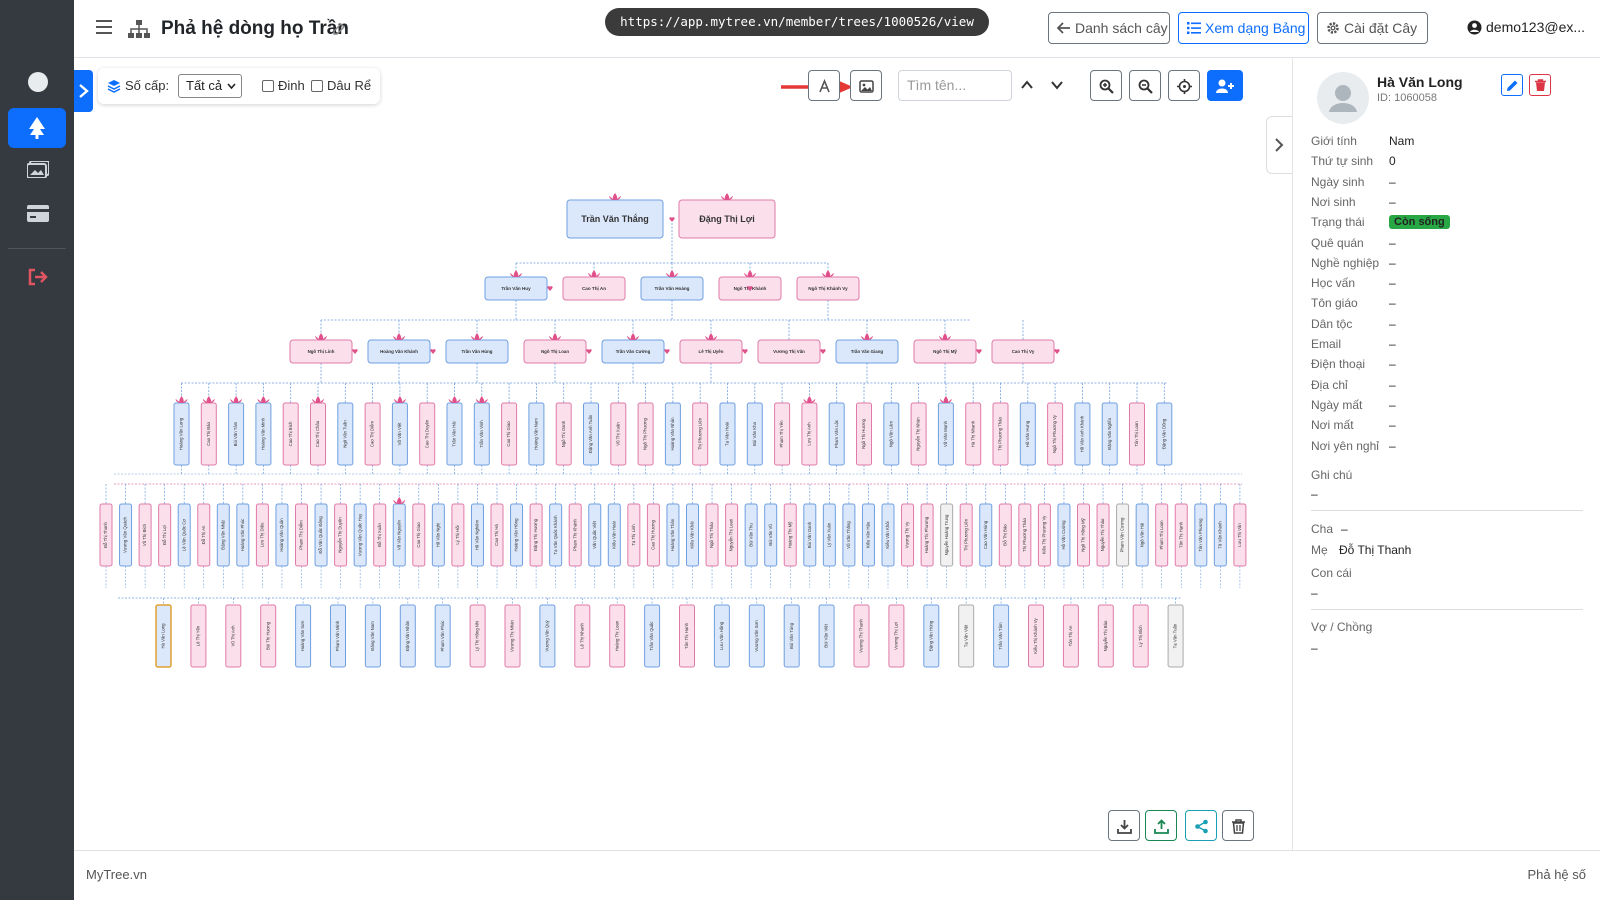 This screenshot has height=900, width=1600. What do you see at coordinates (104, 27) in the screenshot?
I see `hamburger-menu-icon` at bounding box center [104, 27].